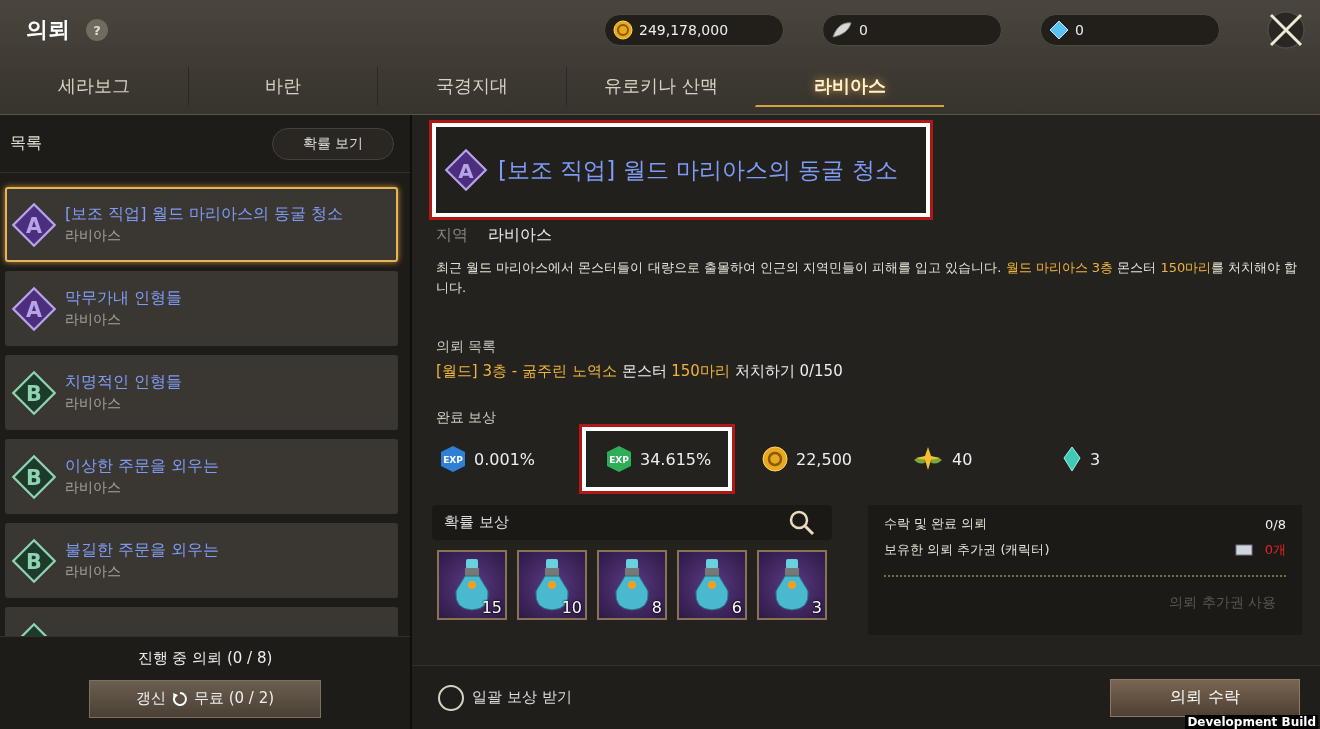 The image size is (1320, 729). I want to click on quest-title: 불길한 주문을 외우는, so click(142, 550).